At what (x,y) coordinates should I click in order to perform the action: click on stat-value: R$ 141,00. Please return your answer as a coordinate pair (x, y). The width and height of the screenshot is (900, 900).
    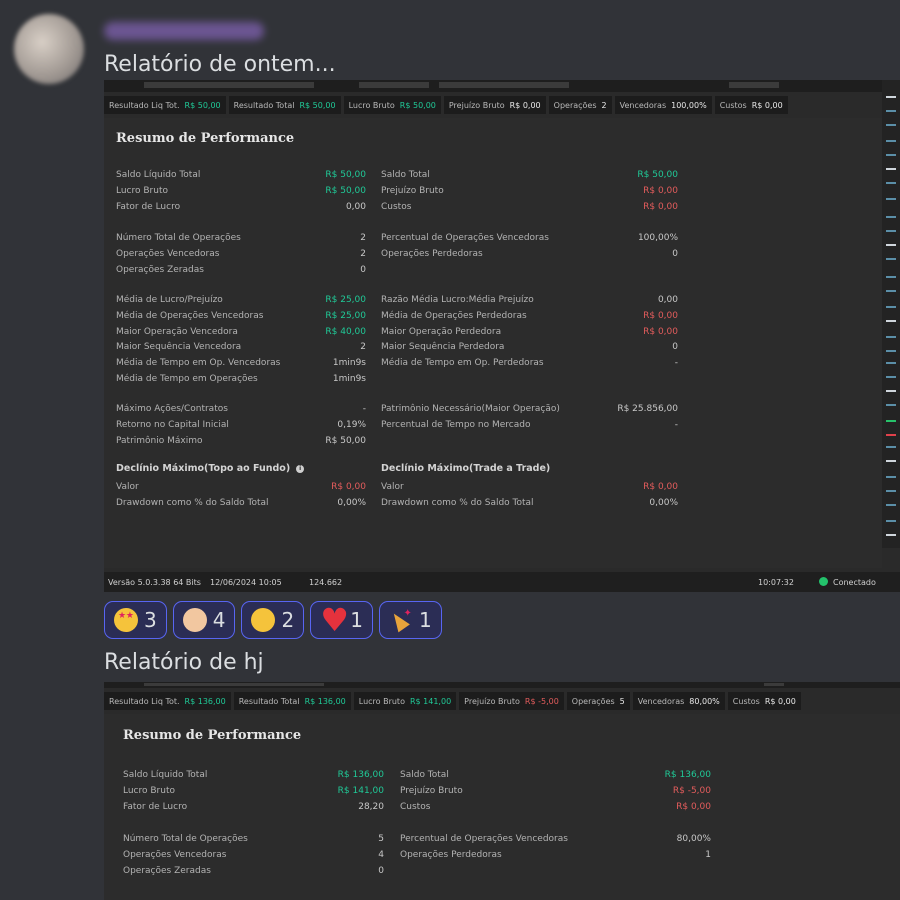
    Looking at the image, I should click on (360, 791).